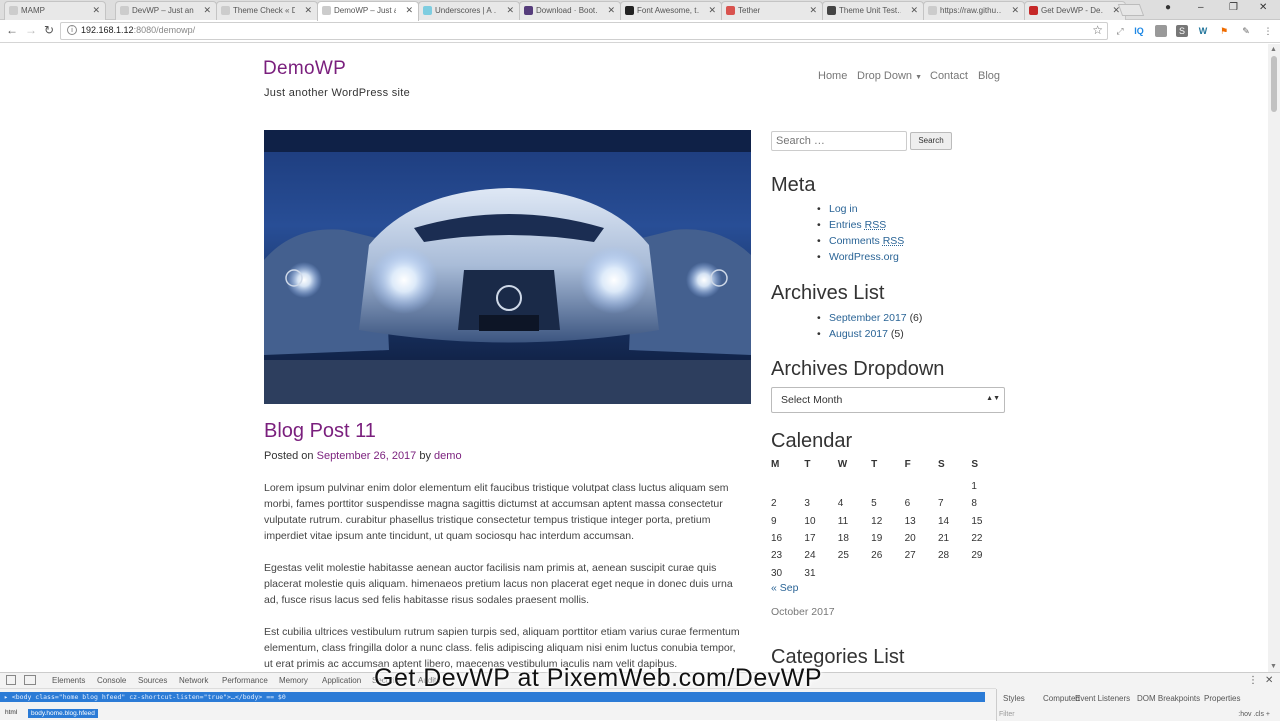  What do you see at coordinates (1246, 31) in the screenshot?
I see `extension-pen-icon: ✎` at bounding box center [1246, 31].